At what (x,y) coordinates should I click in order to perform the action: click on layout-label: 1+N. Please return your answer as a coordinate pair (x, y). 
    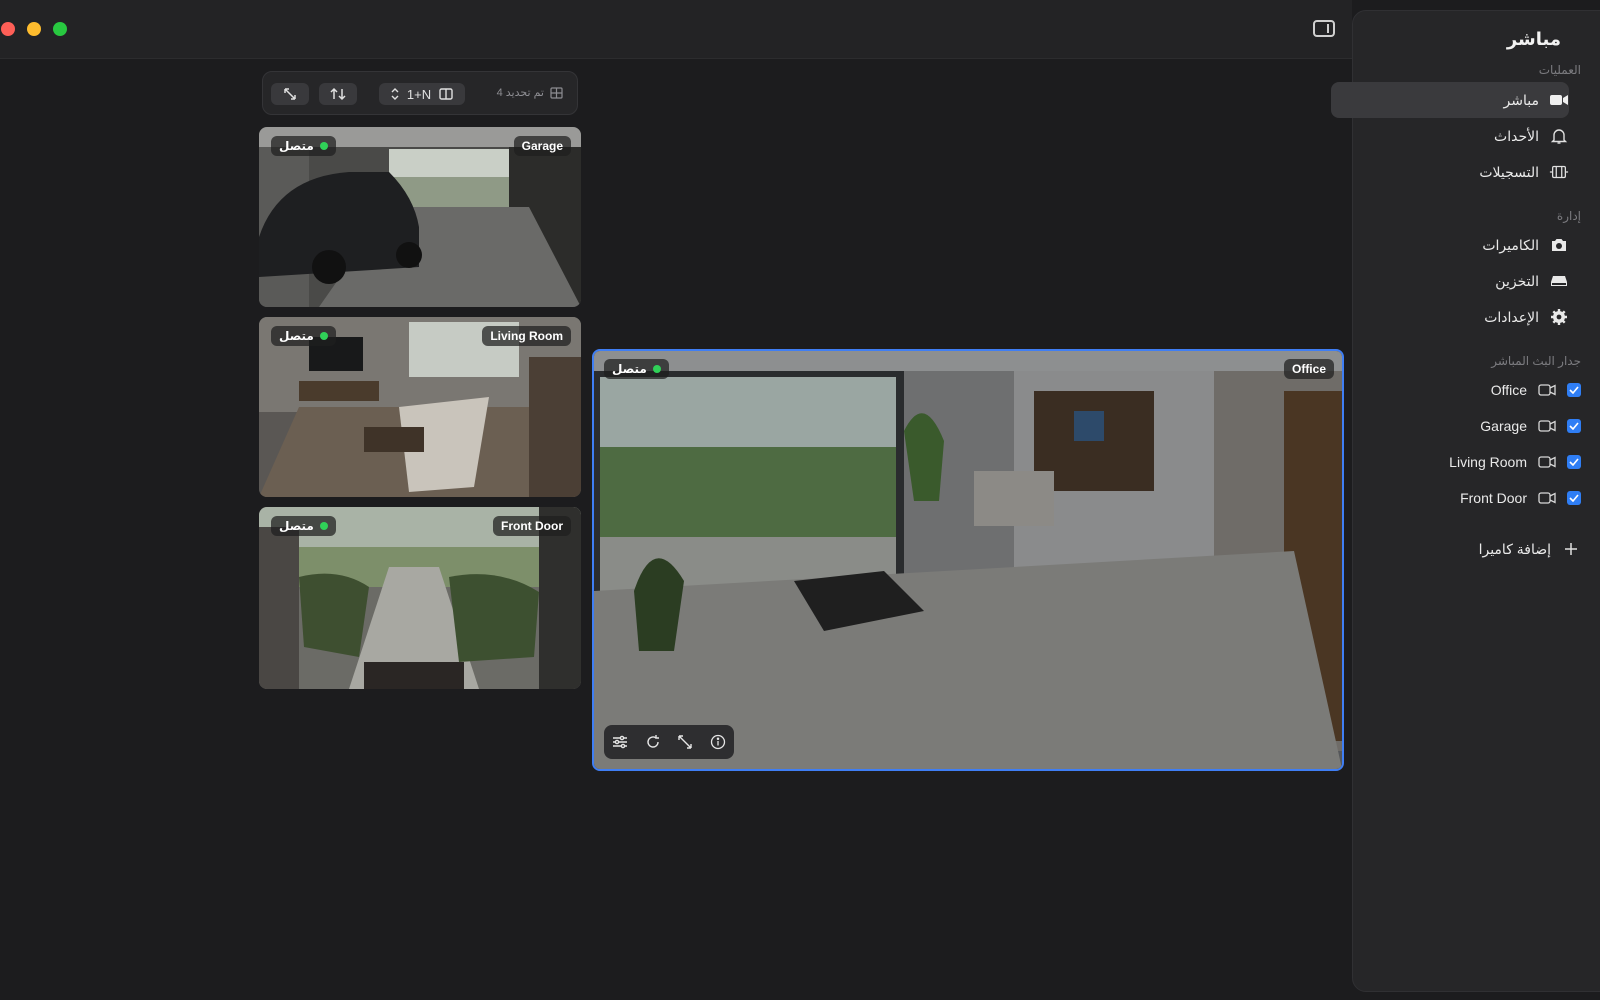
    Looking at the image, I should click on (419, 94).